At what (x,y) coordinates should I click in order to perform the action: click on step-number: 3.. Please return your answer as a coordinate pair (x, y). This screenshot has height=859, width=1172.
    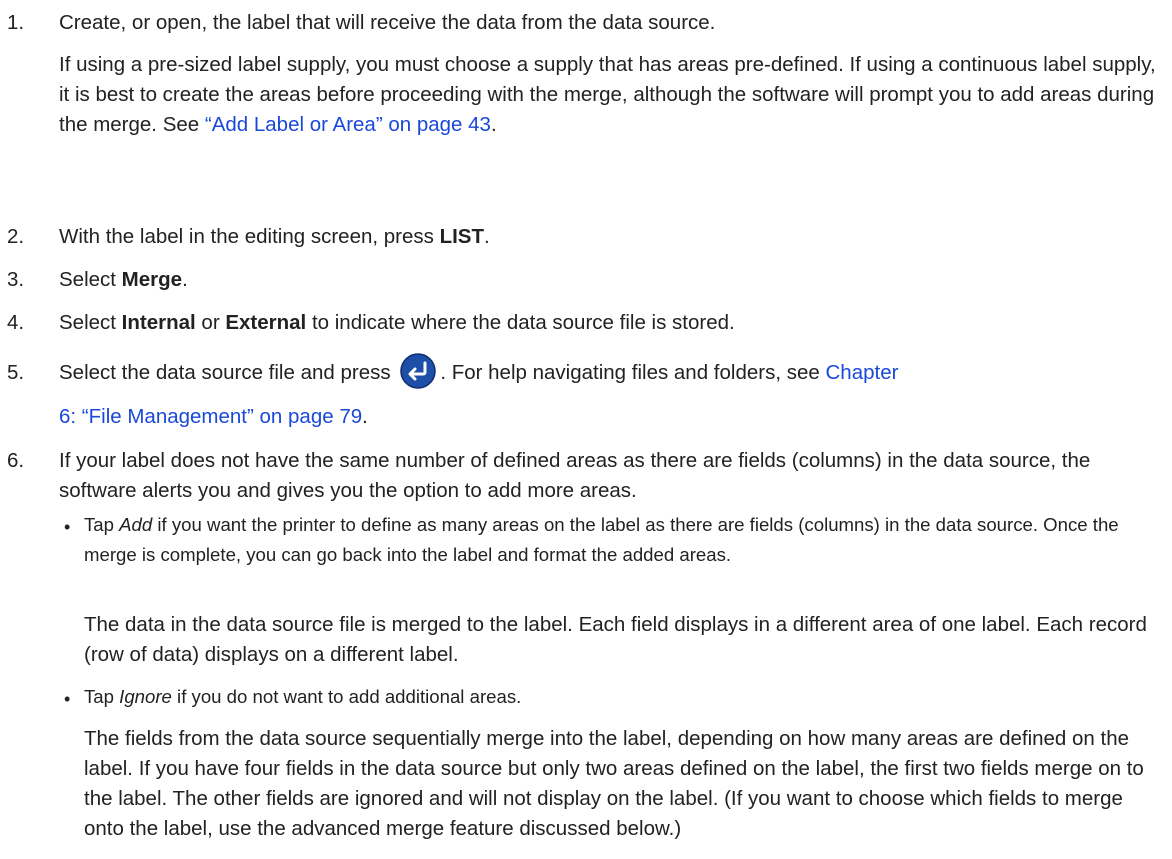
    Looking at the image, I should click on (16, 279).